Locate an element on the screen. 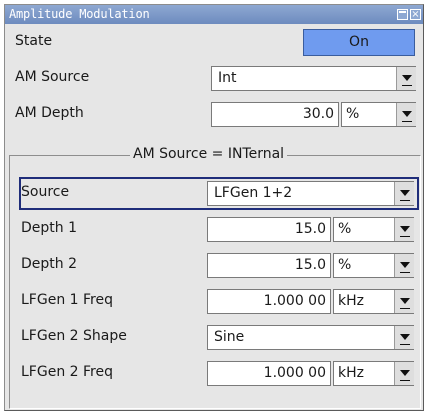 The image size is (426, 413). lfgen1-freq-row: LFGen 1 Freq 1.000 00 kHz is located at coordinates (214, 302).